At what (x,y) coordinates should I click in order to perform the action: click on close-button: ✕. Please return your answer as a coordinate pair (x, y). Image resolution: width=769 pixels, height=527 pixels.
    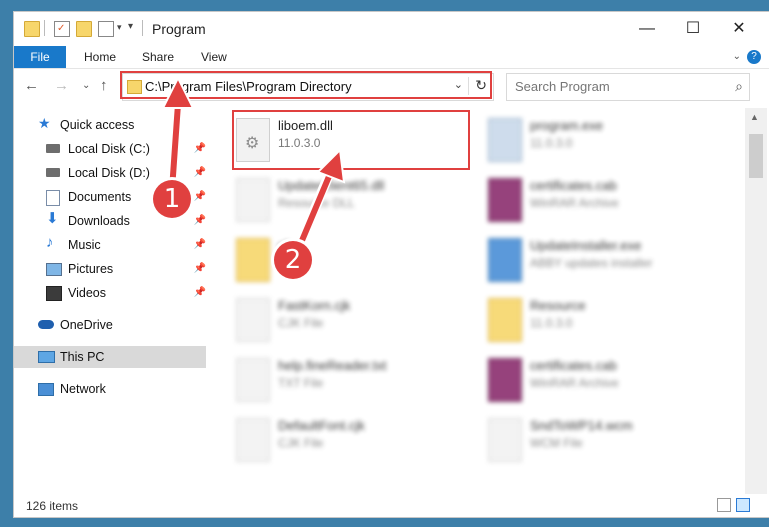
    Looking at the image, I should click on (739, 29).